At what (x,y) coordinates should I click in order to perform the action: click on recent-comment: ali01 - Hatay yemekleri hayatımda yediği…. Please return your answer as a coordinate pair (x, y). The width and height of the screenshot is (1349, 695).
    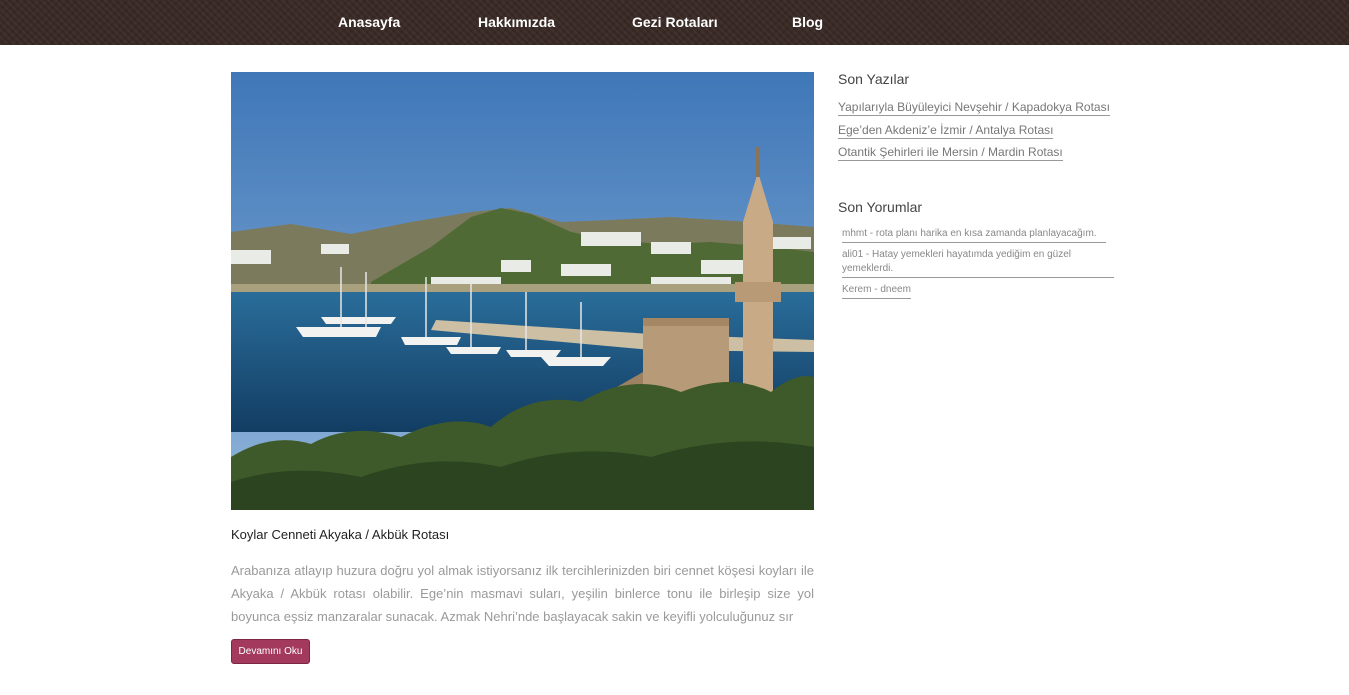
    Looking at the image, I should click on (978, 263).